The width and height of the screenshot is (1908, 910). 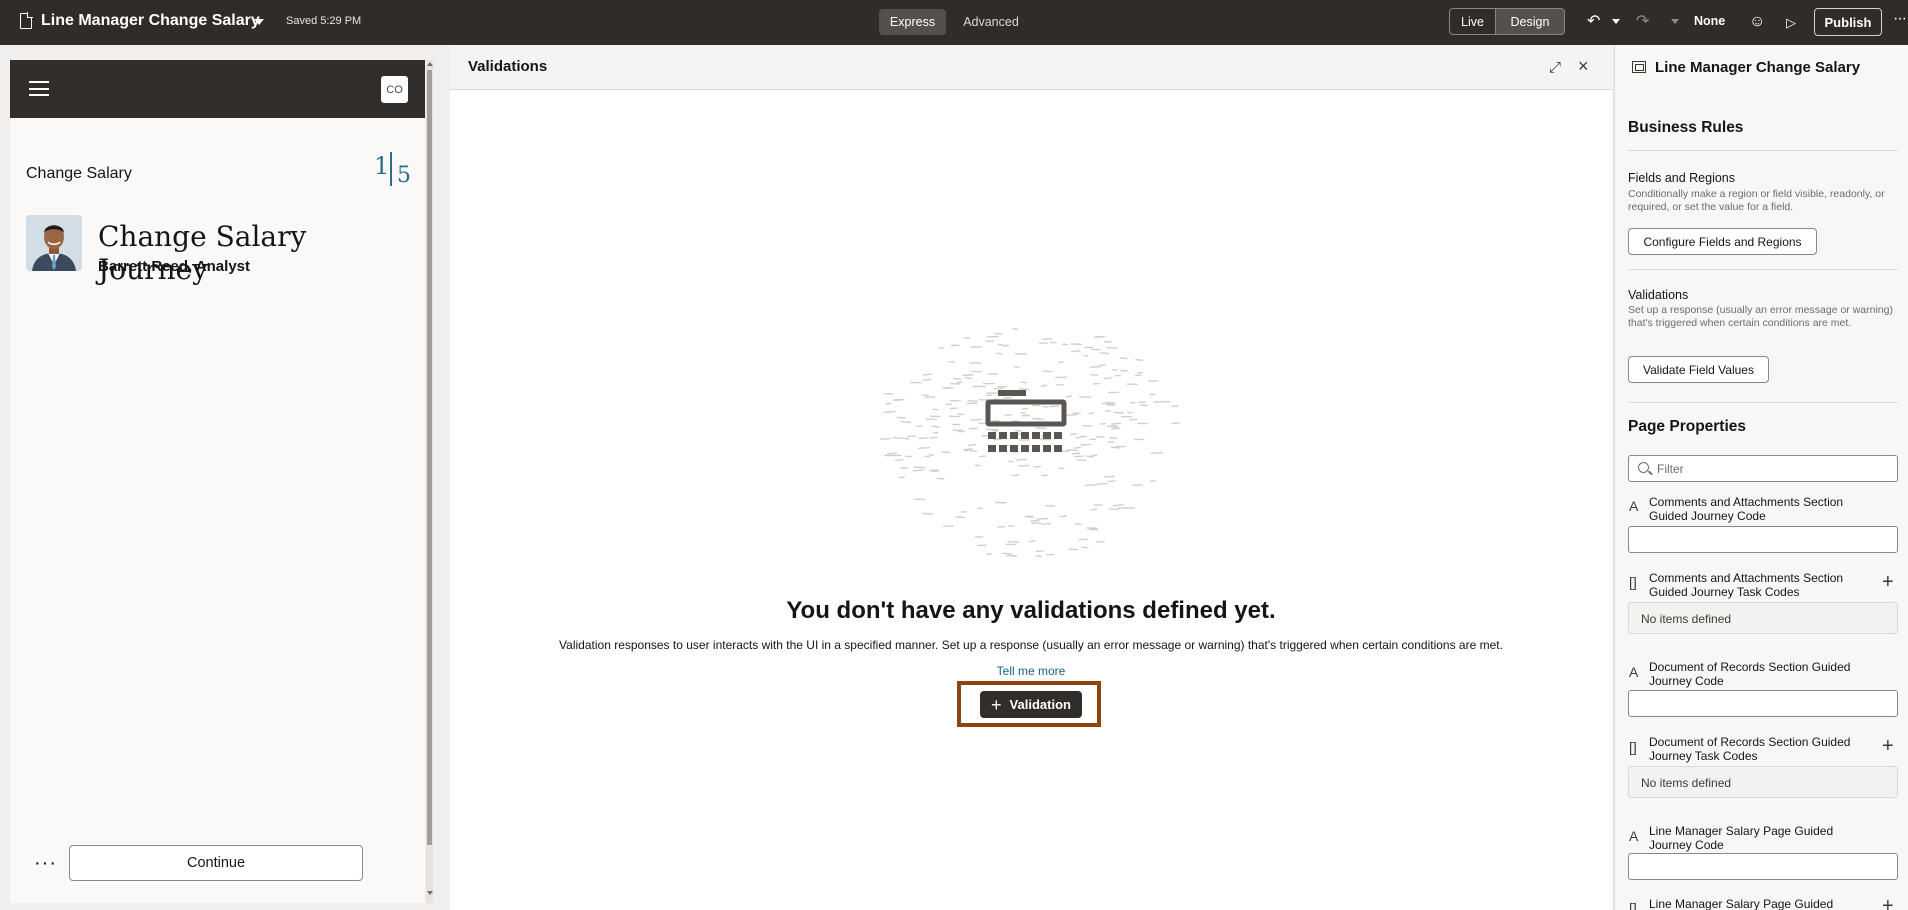 What do you see at coordinates (394, 89) in the screenshot?
I see `user-initials-badge: CO` at bounding box center [394, 89].